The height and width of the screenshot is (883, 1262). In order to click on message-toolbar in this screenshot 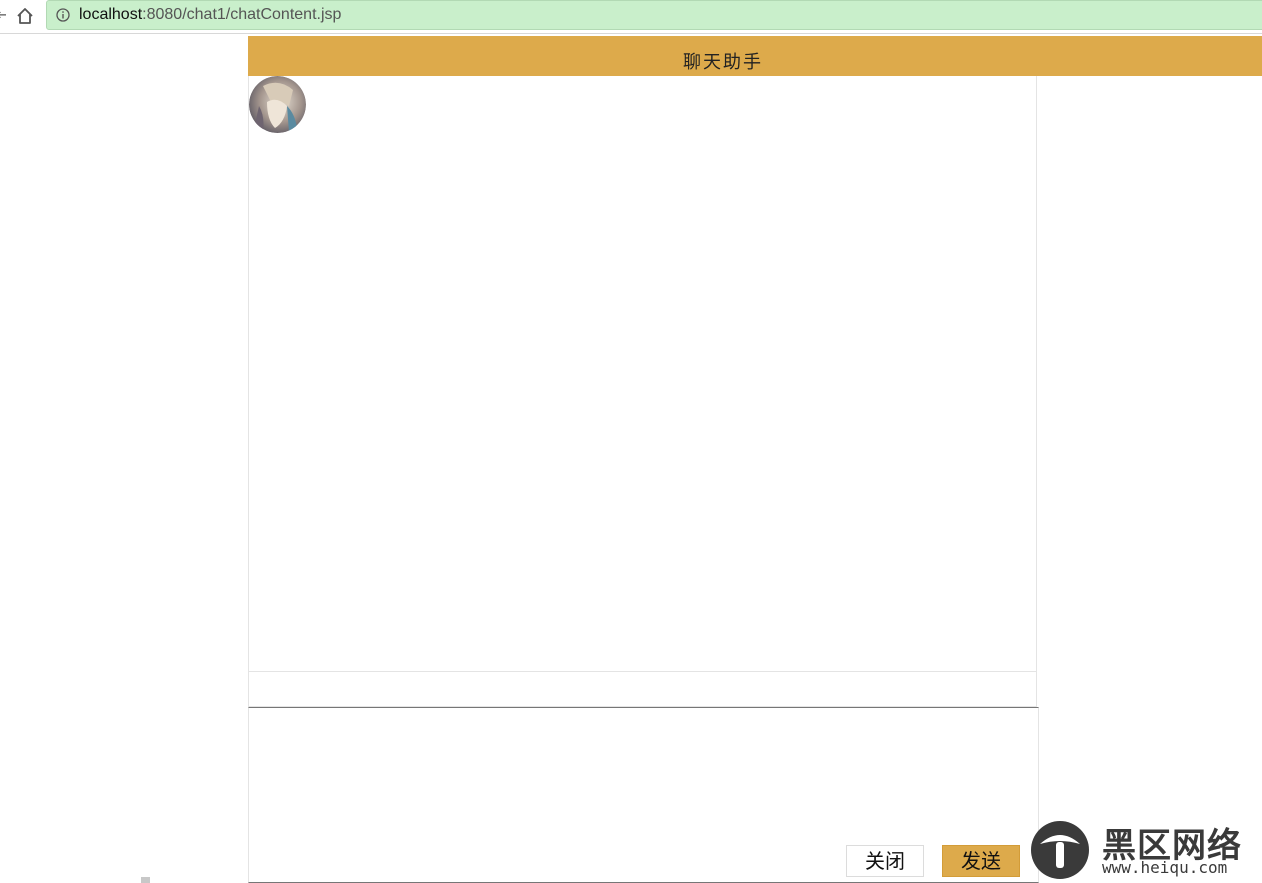, I will do `click(642, 689)`.